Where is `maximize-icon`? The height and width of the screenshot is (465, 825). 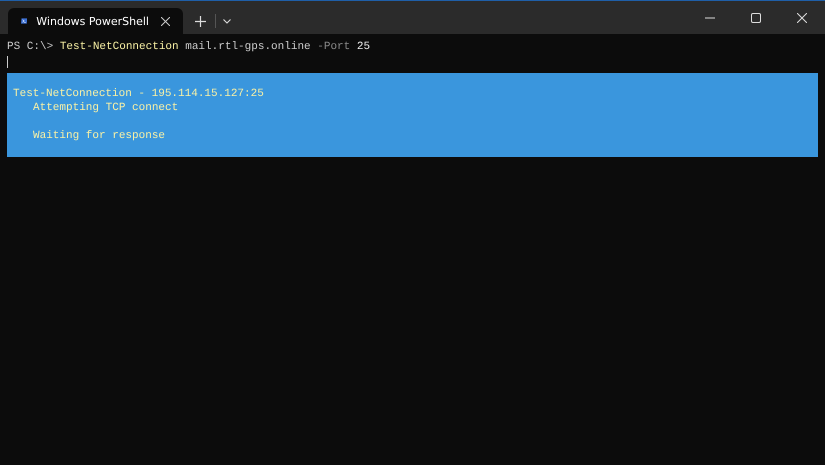 maximize-icon is located at coordinates (756, 17).